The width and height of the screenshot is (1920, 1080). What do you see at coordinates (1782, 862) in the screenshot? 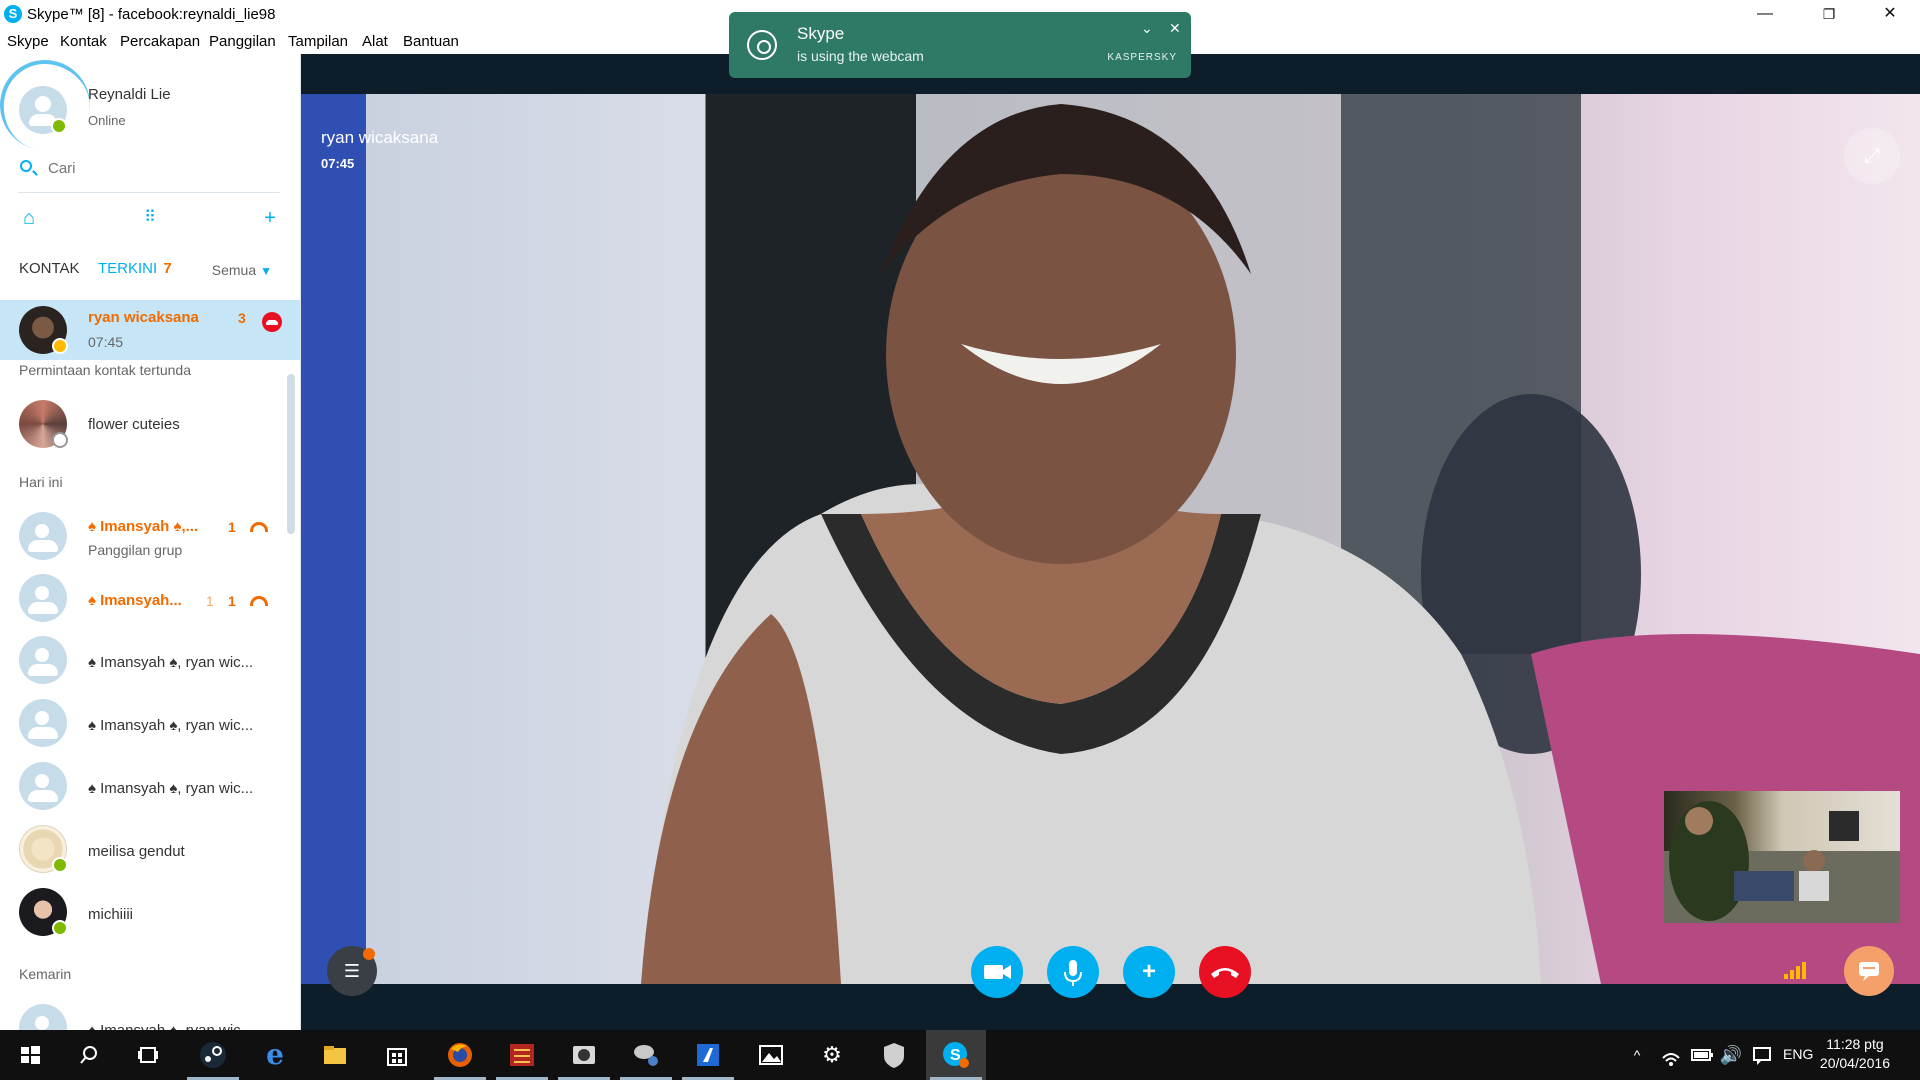
I see `self-view-scene` at bounding box center [1782, 862].